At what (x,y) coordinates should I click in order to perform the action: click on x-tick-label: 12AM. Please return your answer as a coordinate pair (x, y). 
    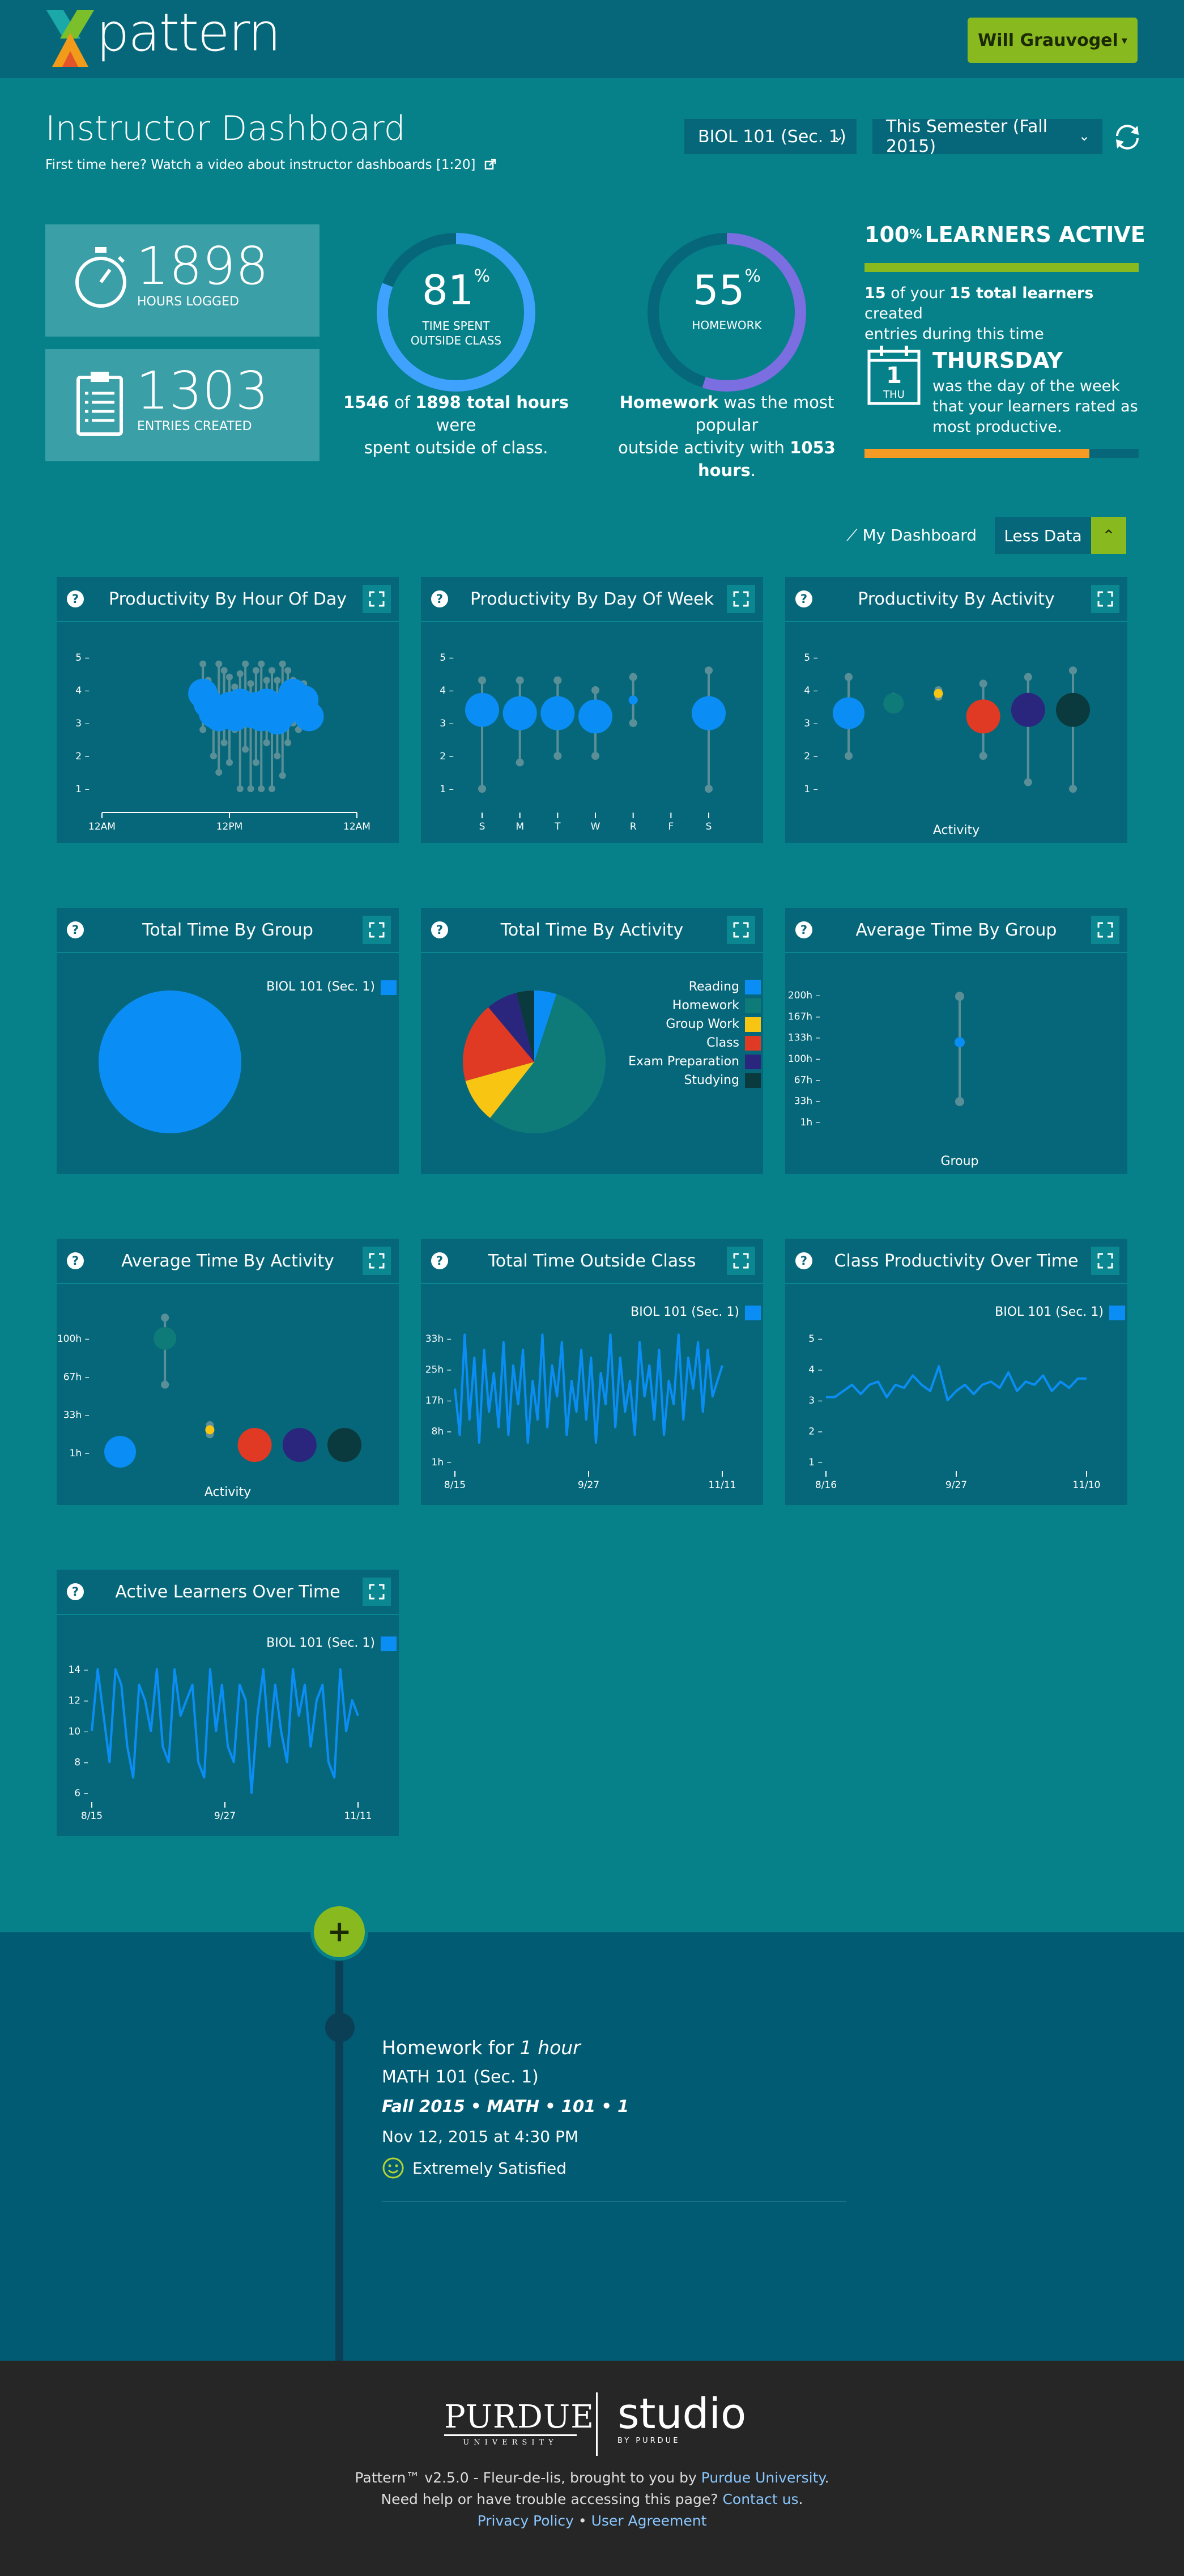
    Looking at the image, I should click on (102, 826).